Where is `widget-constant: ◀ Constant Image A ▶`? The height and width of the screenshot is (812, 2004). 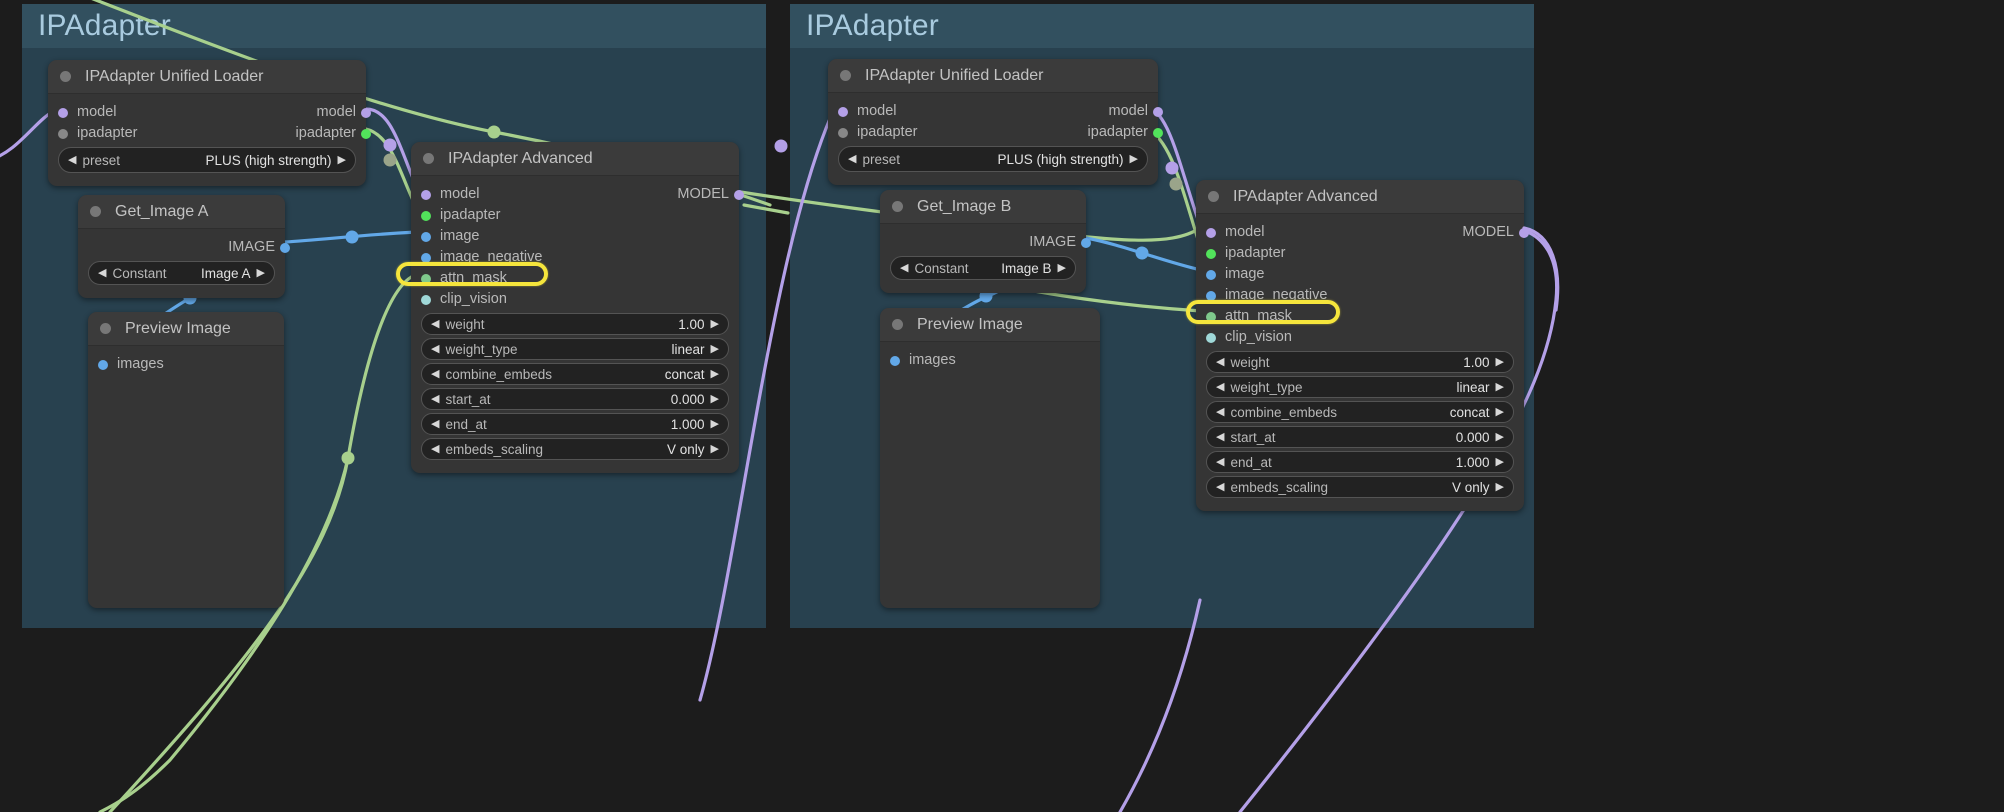 widget-constant: ◀ Constant Image A ▶ is located at coordinates (181, 273).